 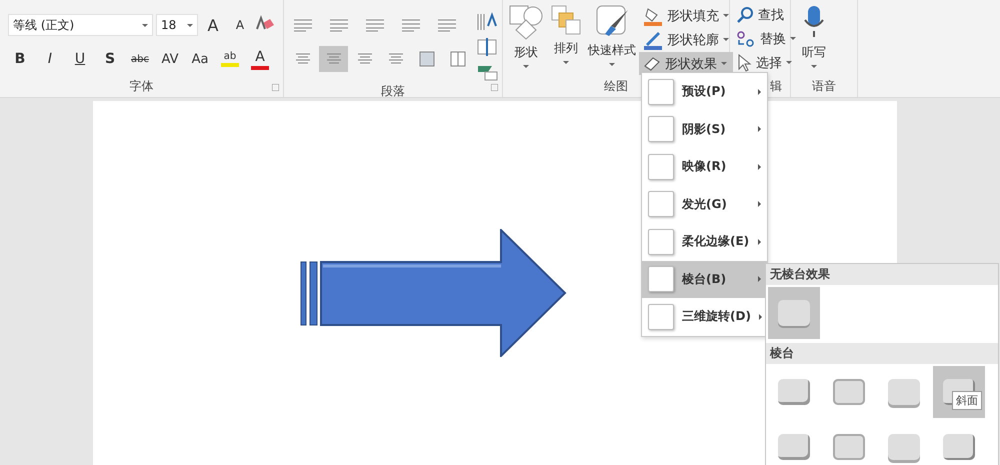 What do you see at coordinates (766, 14) in the screenshot?
I see `find-button: 查找` at bounding box center [766, 14].